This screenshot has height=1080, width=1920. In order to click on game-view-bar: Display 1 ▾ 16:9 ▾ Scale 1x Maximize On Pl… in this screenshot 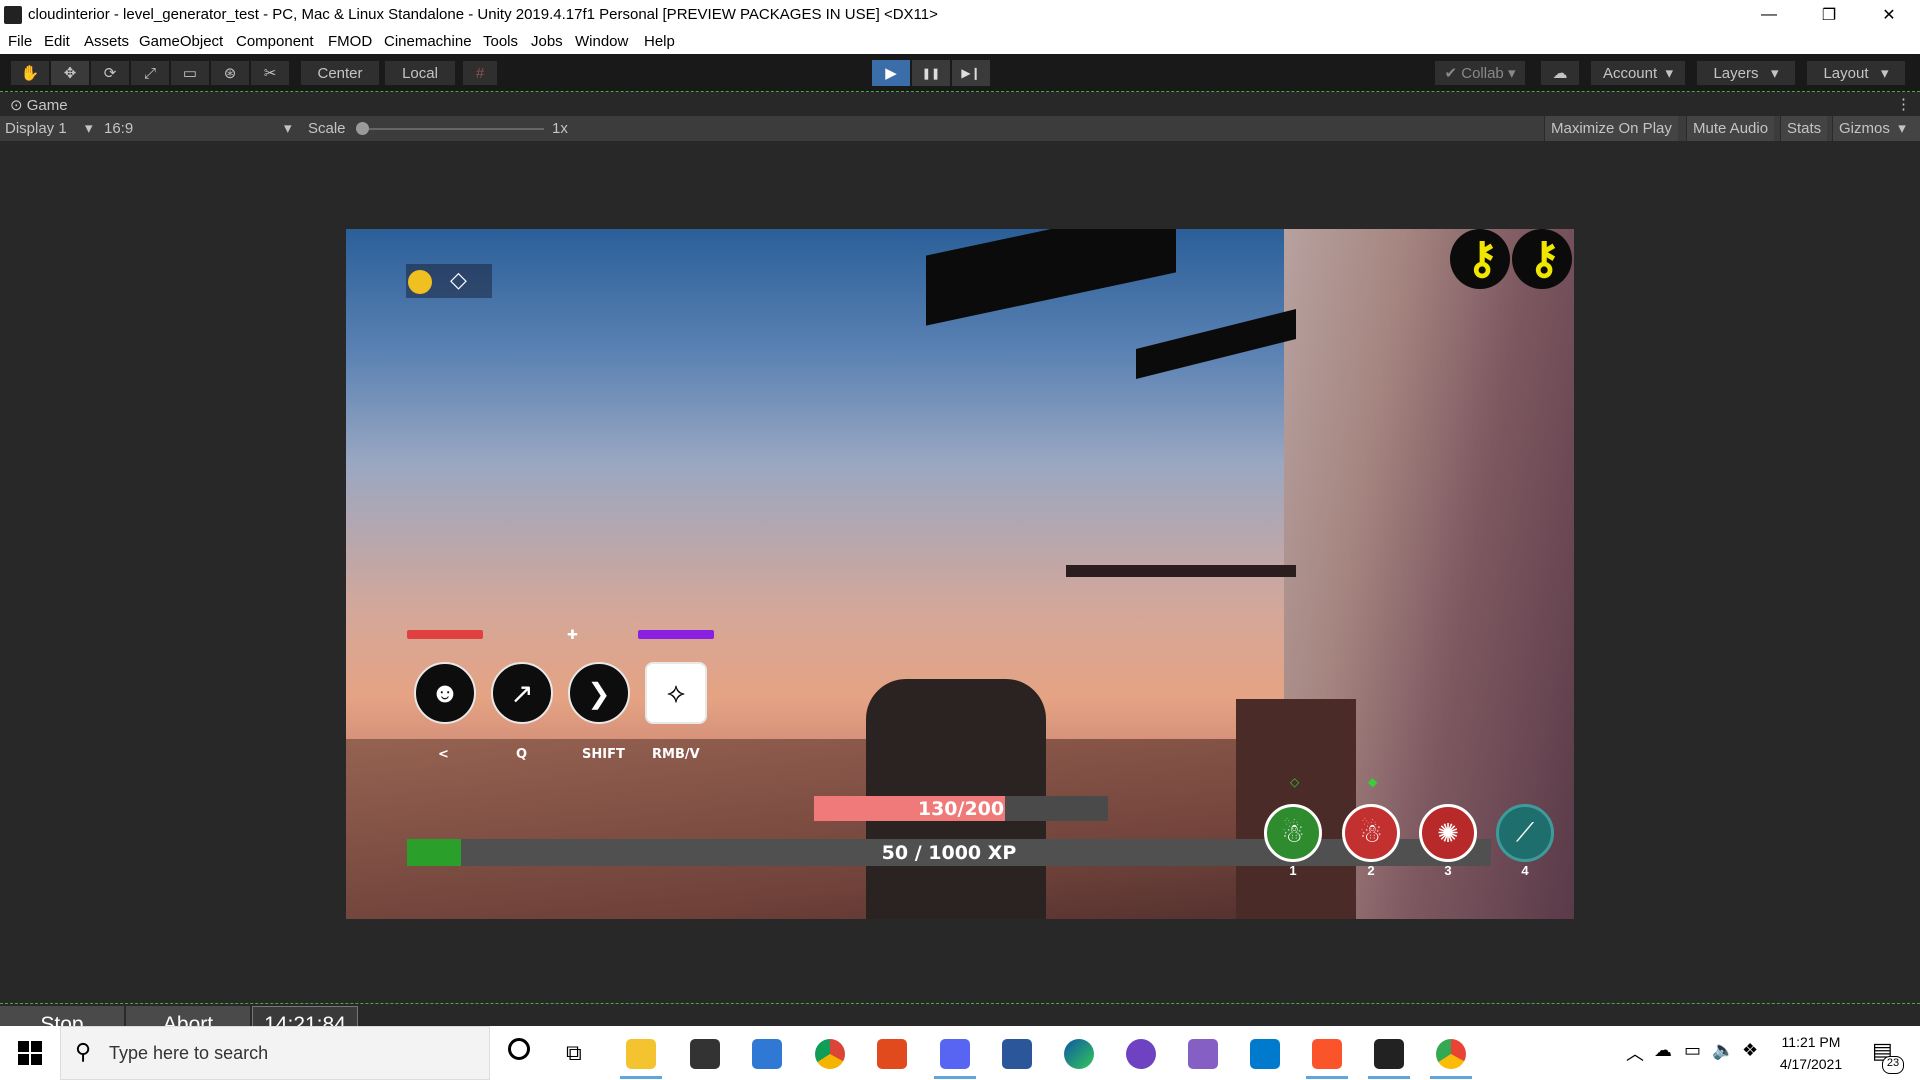, I will do `click(960, 128)`.